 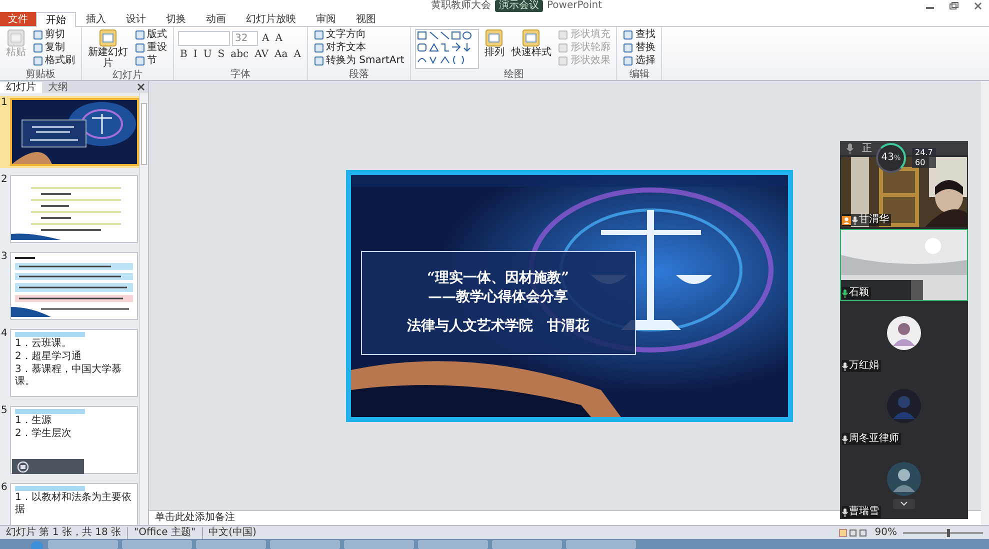 What do you see at coordinates (239, 54) in the screenshot?
I see `format-button: abc` at bounding box center [239, 54].